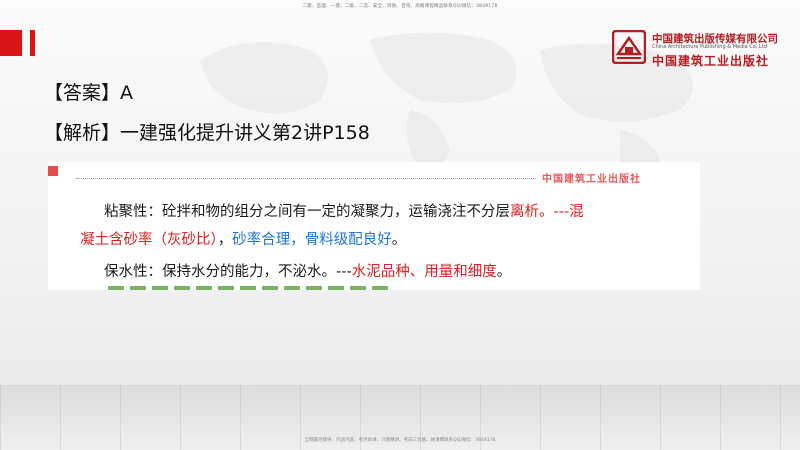 Image resolution: width=800 pixels, height=450 pixels. What do you see at coordinates (32, 43) in the screenshot?
I see `red-accent-stripe` at bounding box center [32, 43].